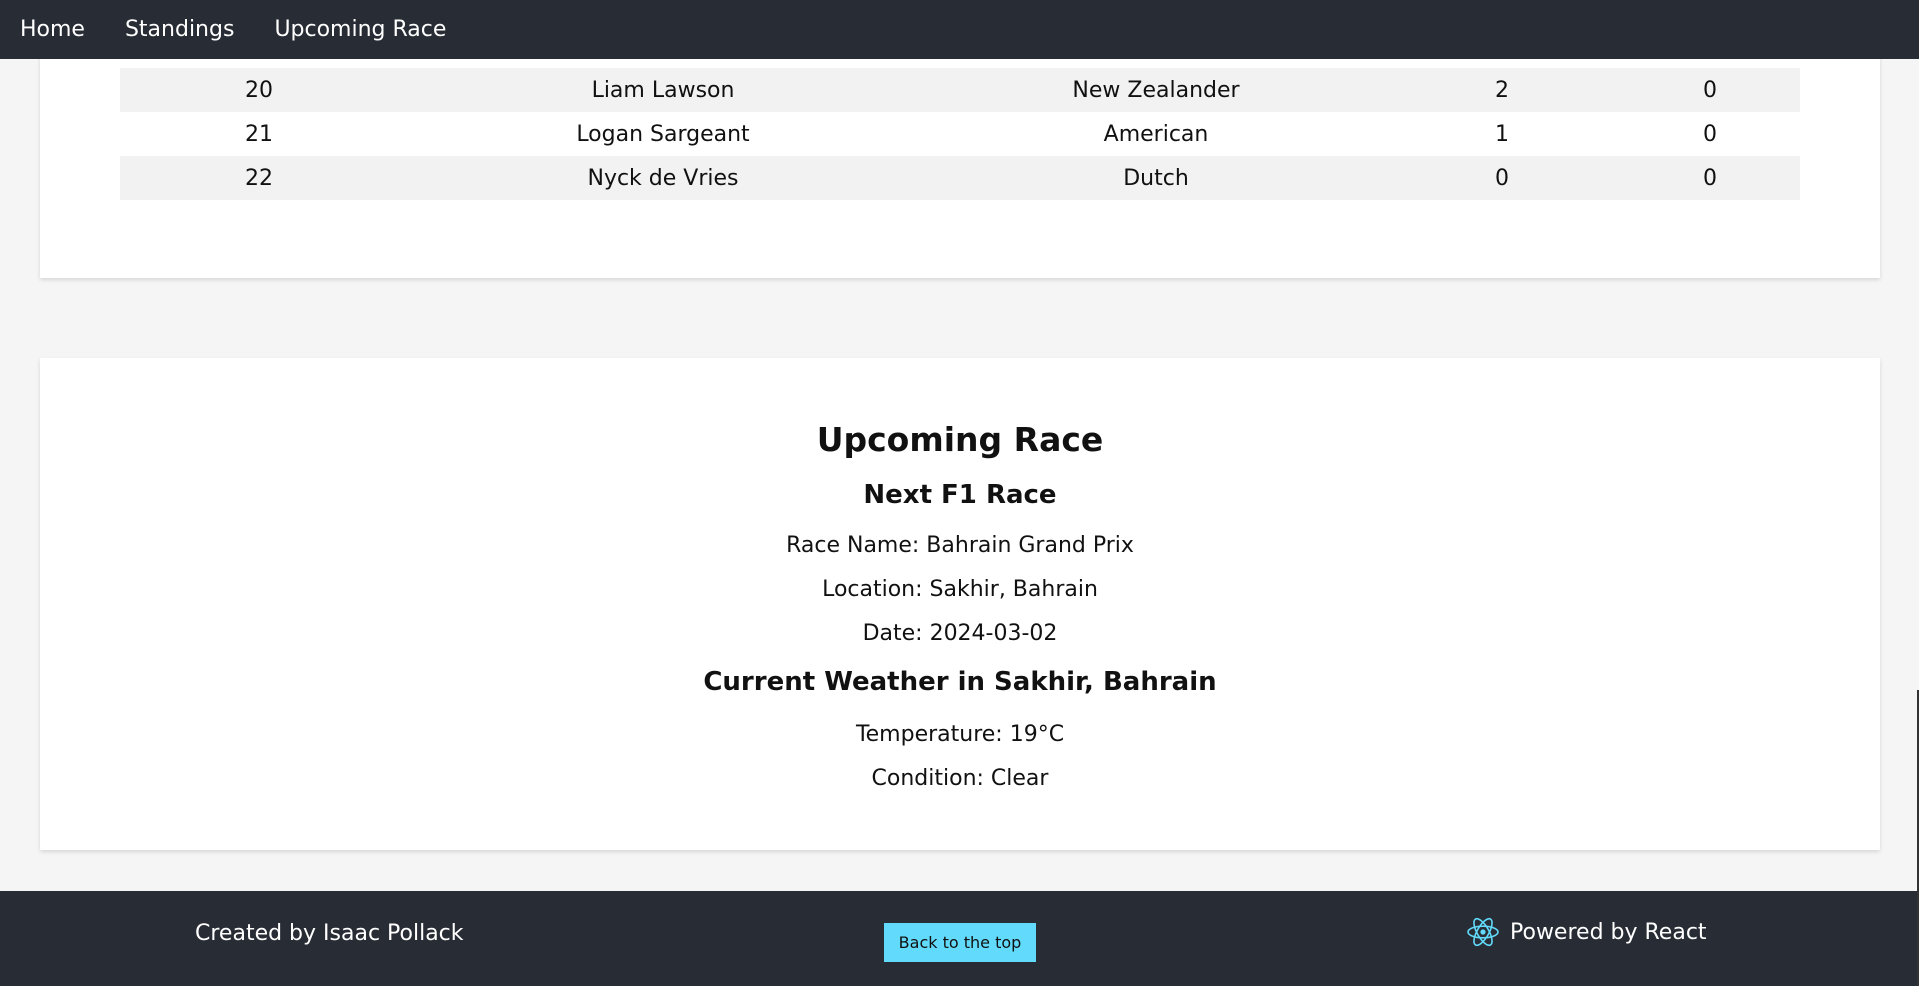 Image resolution: width=1919 pixels, height=986 pixels. Describe the element at coordinates (663, 134) in the screenshot. I see `driver-name-cell: Logan Sargeant` at that location.